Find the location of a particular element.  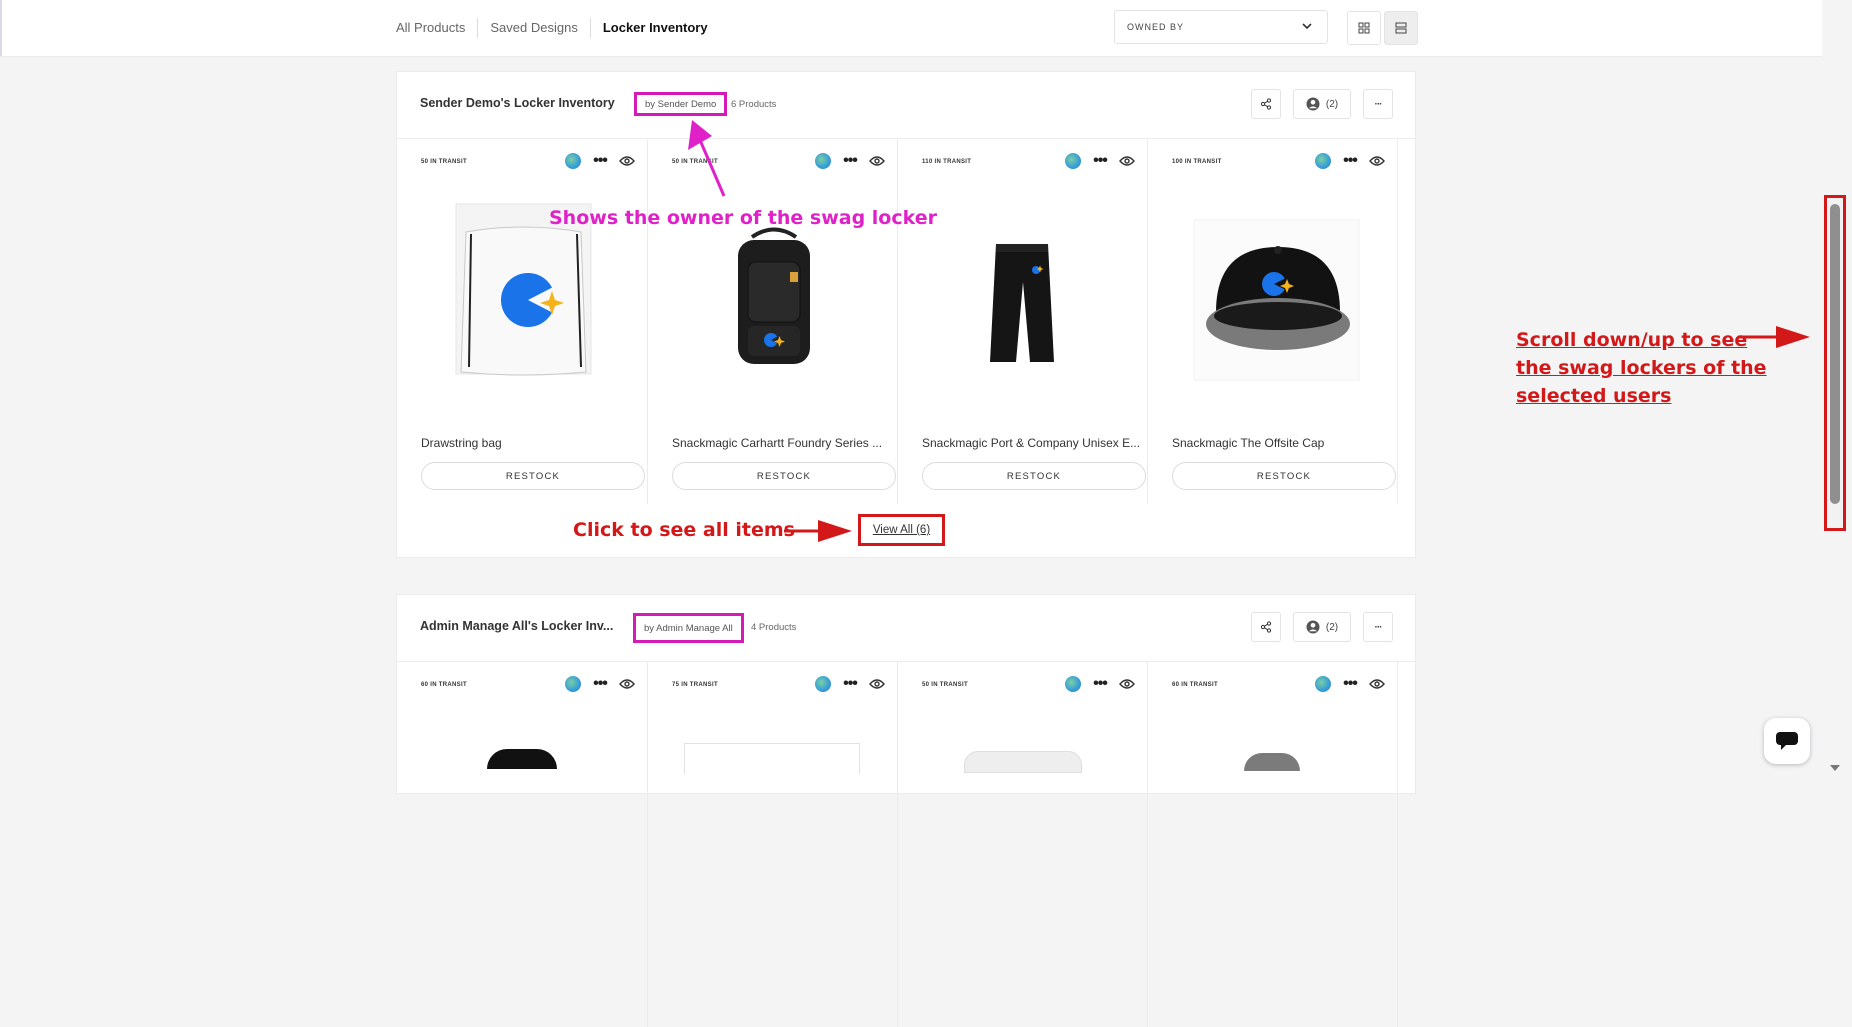

tab-saved-designs: Saved Designs is located at coordinates (533, 28).